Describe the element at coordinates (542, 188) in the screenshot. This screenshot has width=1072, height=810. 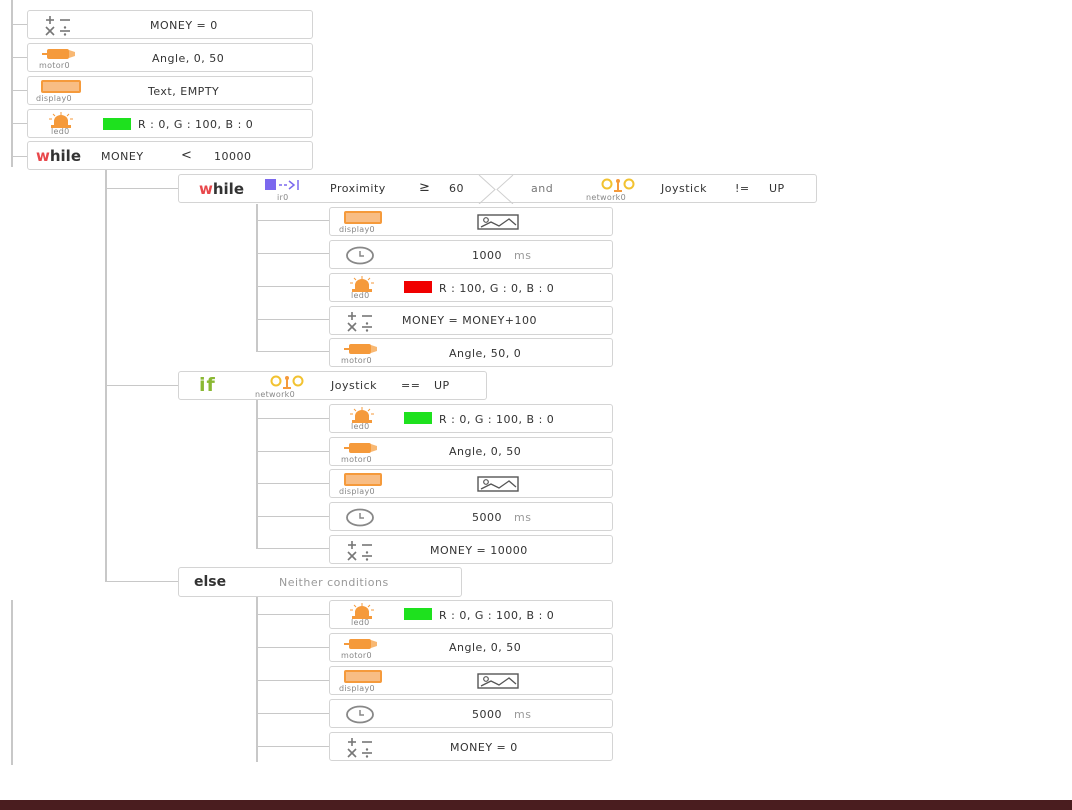
I see `conjunction: and` at that location.